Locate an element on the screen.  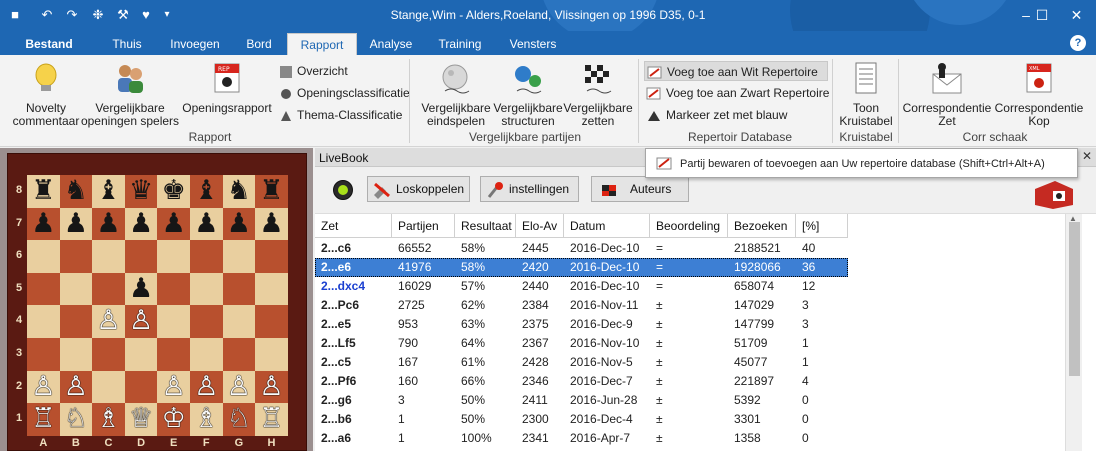
square-g4 is located at coordinates (239, 321).